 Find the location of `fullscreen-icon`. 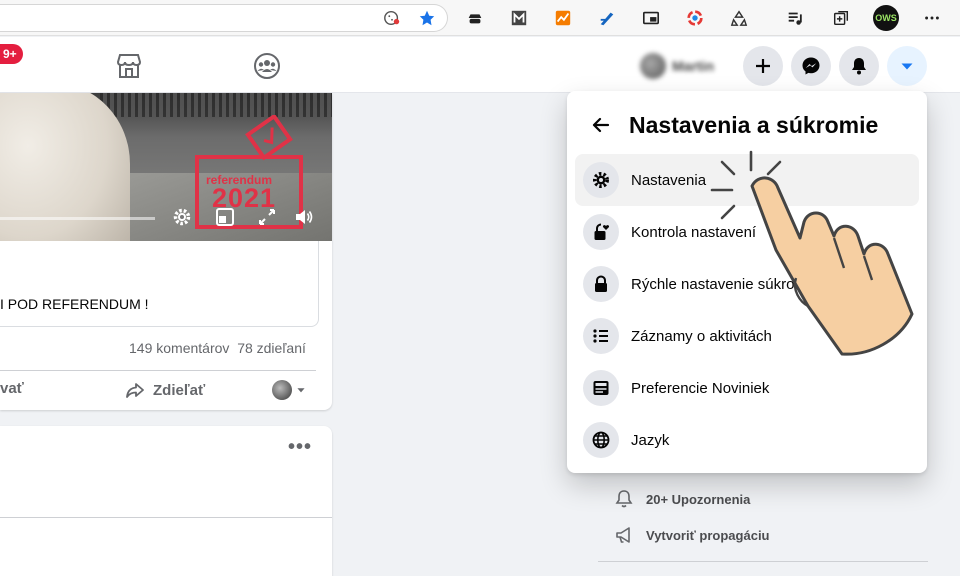

fullscreen-icon is located at coordinates (267, 217).